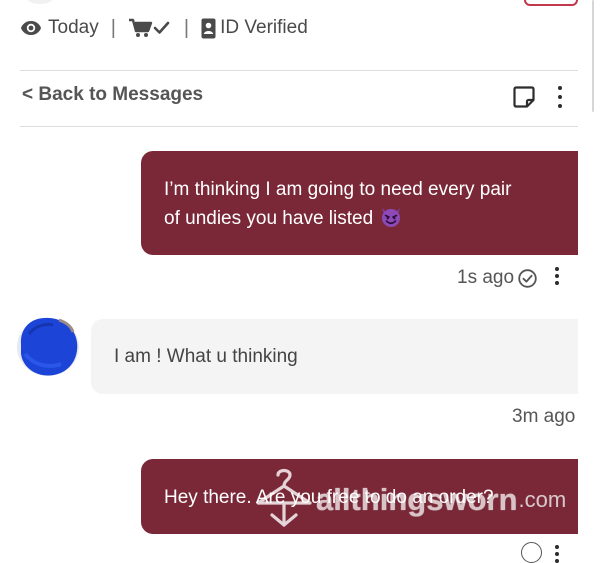  Describe the element at coordinates (334, 356) in the screenshot. I see `message-bubble-incoming: I am ! What u thinking` at that location.